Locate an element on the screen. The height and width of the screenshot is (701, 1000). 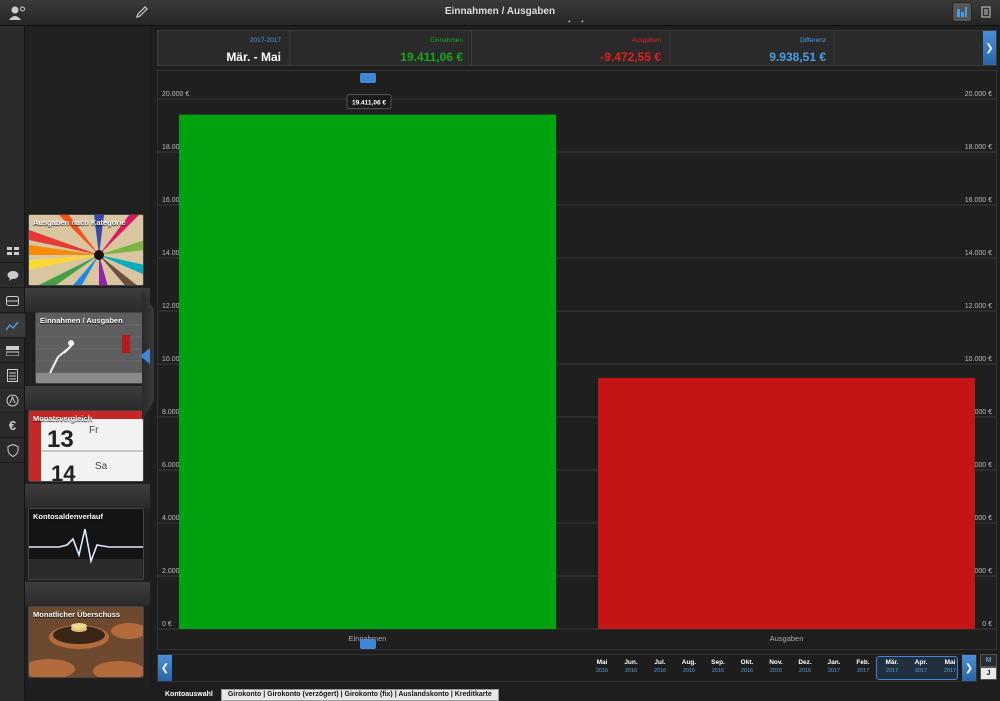
divider is located at coordinates (87, 398).